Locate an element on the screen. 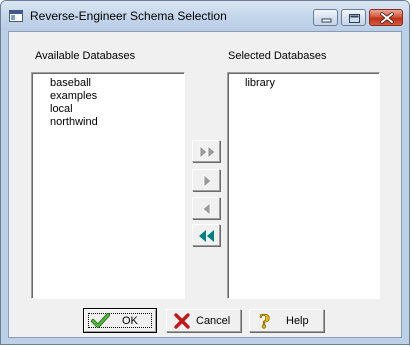  add-all-button is located at coordinates (206, 151).